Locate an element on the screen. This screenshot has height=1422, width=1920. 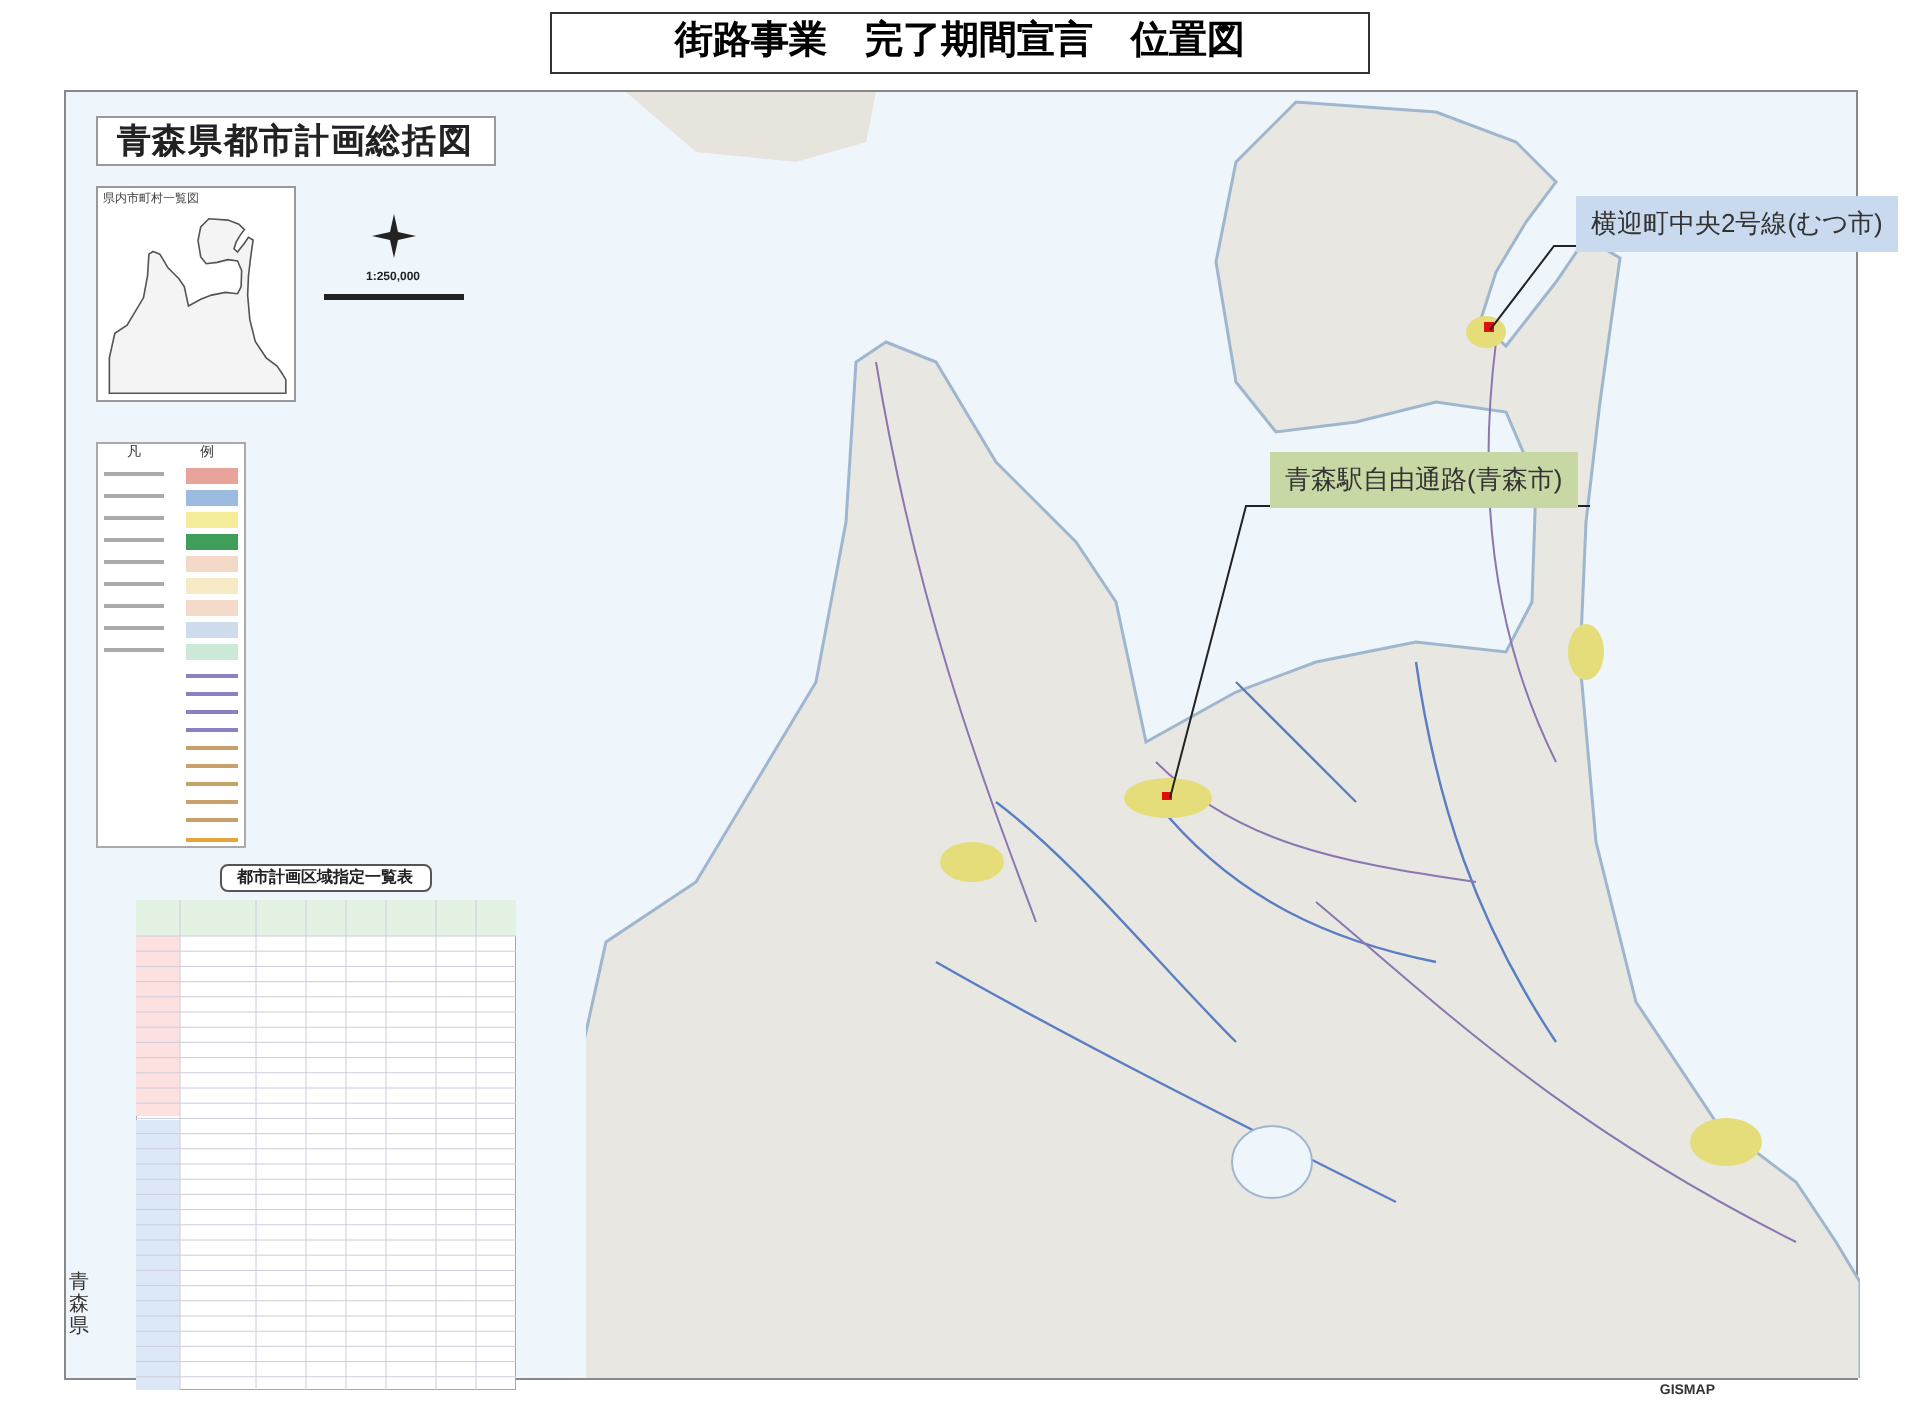
side-label: 青森県 is located at coordinates (79, 1305).